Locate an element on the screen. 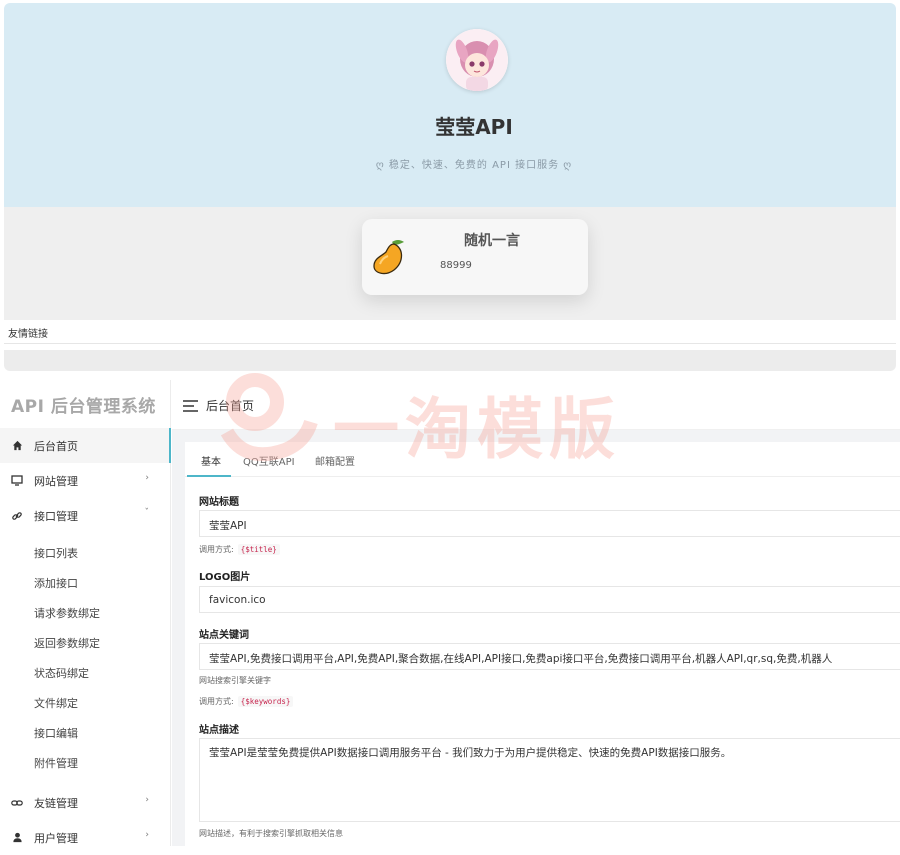 The width and height of the screenshot is (900, 855). sidebar-item-api: 接口管理 ˇ is located at coordinates (85, 515).